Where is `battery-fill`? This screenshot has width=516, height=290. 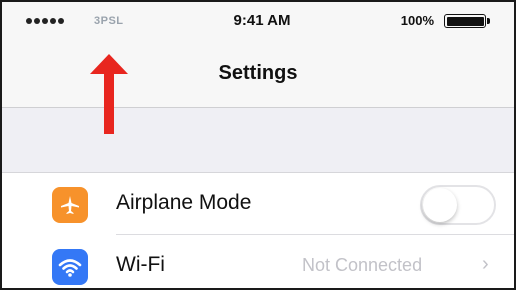
battery-fill is located at coordinates (465, 21).